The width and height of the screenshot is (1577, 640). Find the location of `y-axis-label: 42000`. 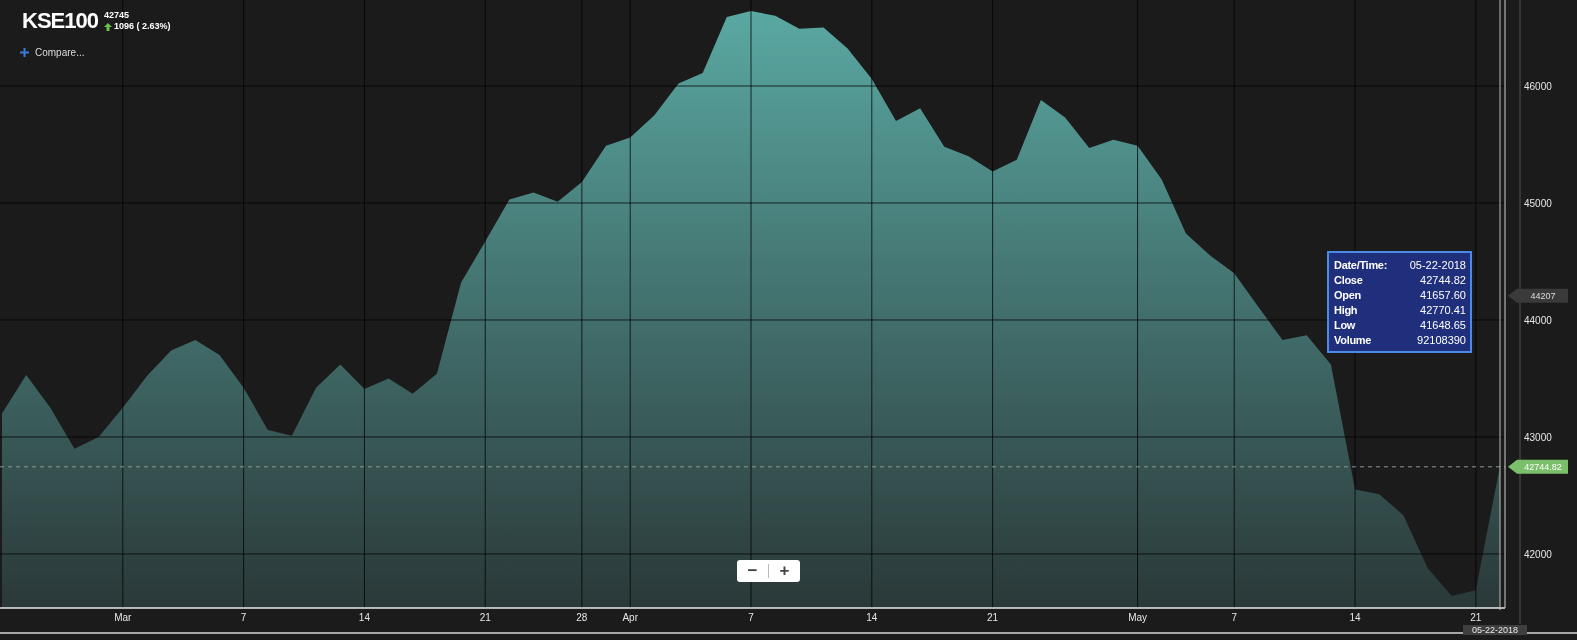

y-axis-label: 42000 is located at coordinates (1538, 554).